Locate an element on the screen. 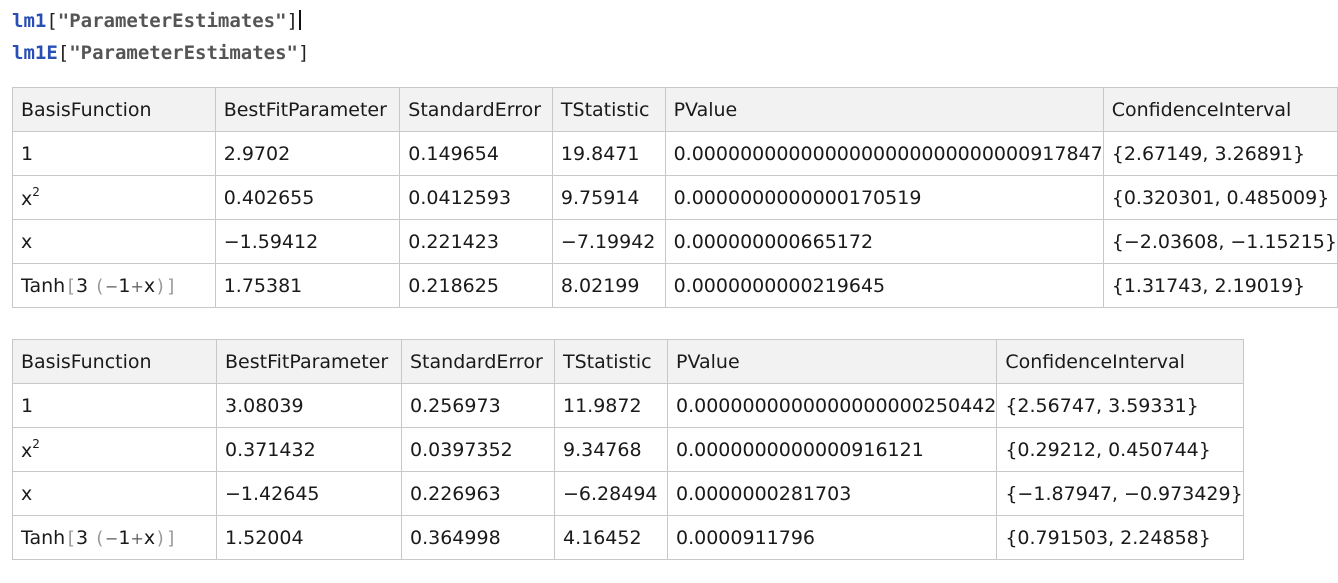 The image size is (1338, 583). p-value-cell: 0.0000000000000000000000000000917847 is located at coordinates (884, 153).